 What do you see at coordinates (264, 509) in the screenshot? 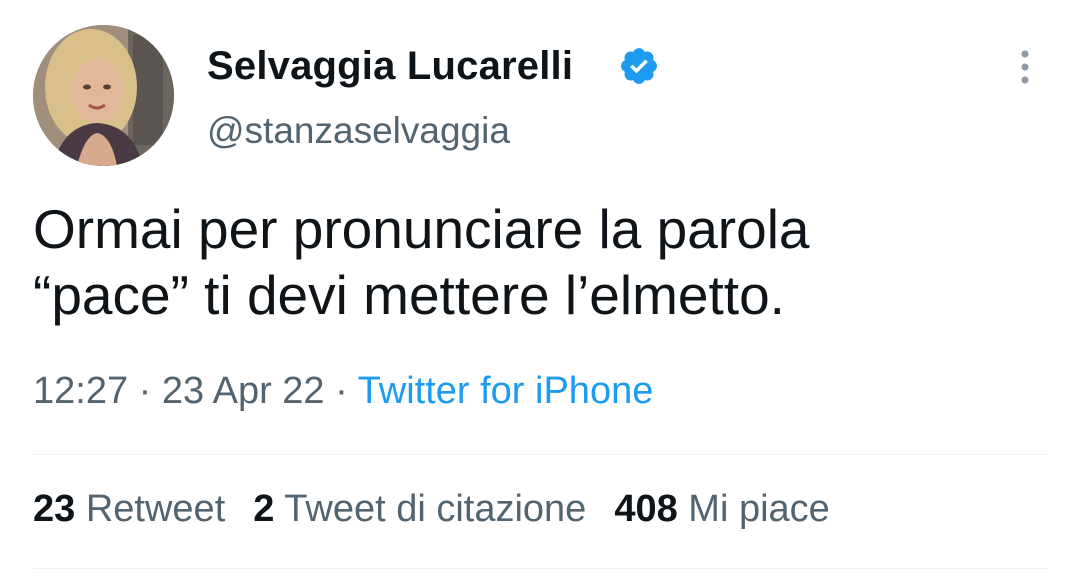
I see `quotes-count: 2` at bounding box center [264, 509].